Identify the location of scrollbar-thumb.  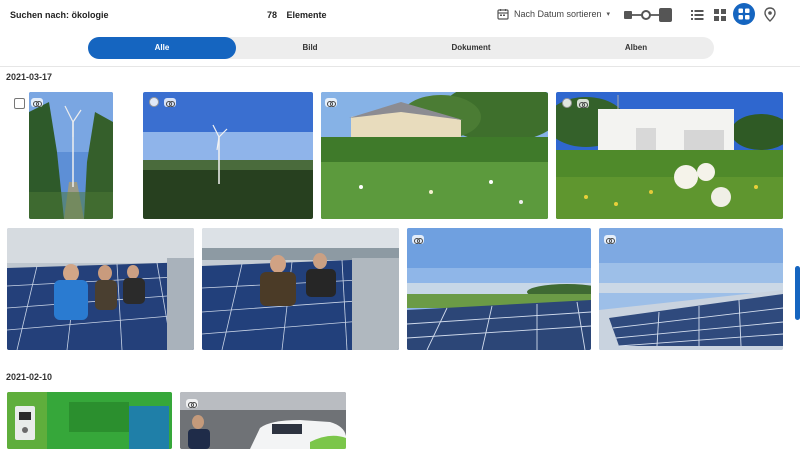
(797, 293).